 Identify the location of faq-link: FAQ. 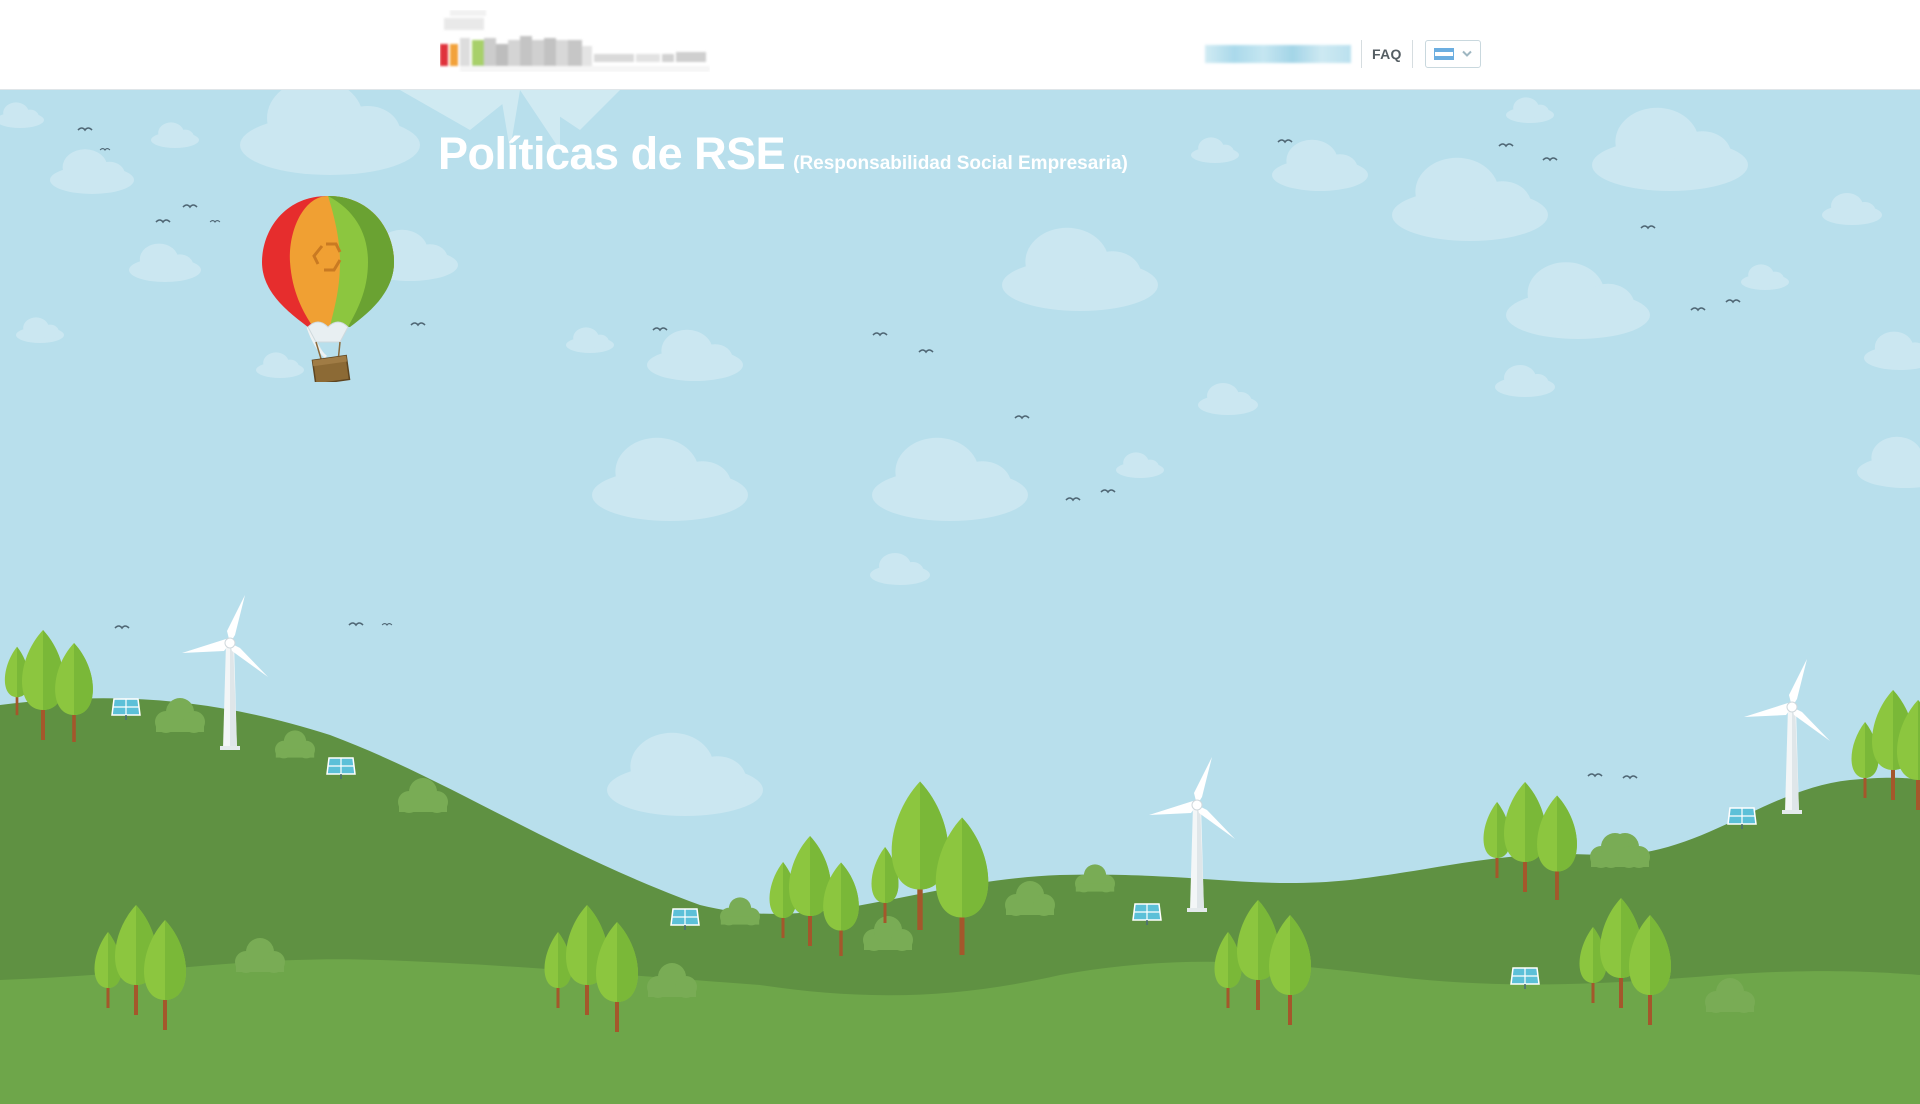
(1387, 54).